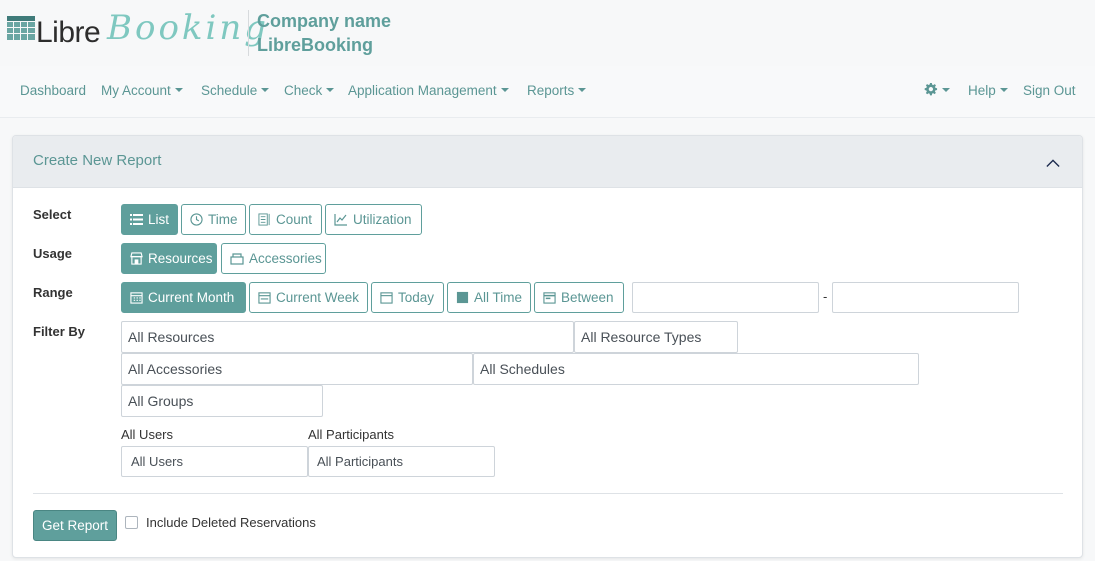  I want to click on nav-check: Check, so click(309, 90).